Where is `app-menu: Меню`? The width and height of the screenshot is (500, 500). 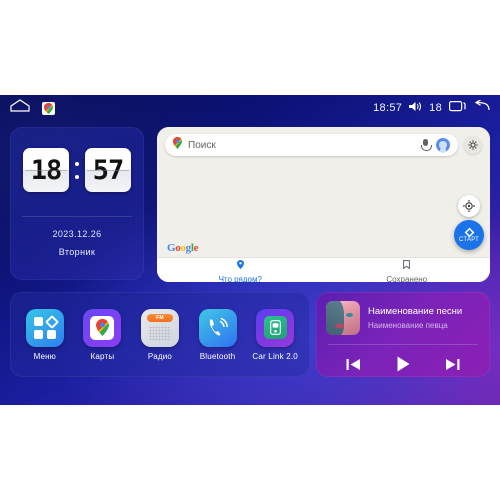 app-menu: Меню is located at coordinates (45, 334).